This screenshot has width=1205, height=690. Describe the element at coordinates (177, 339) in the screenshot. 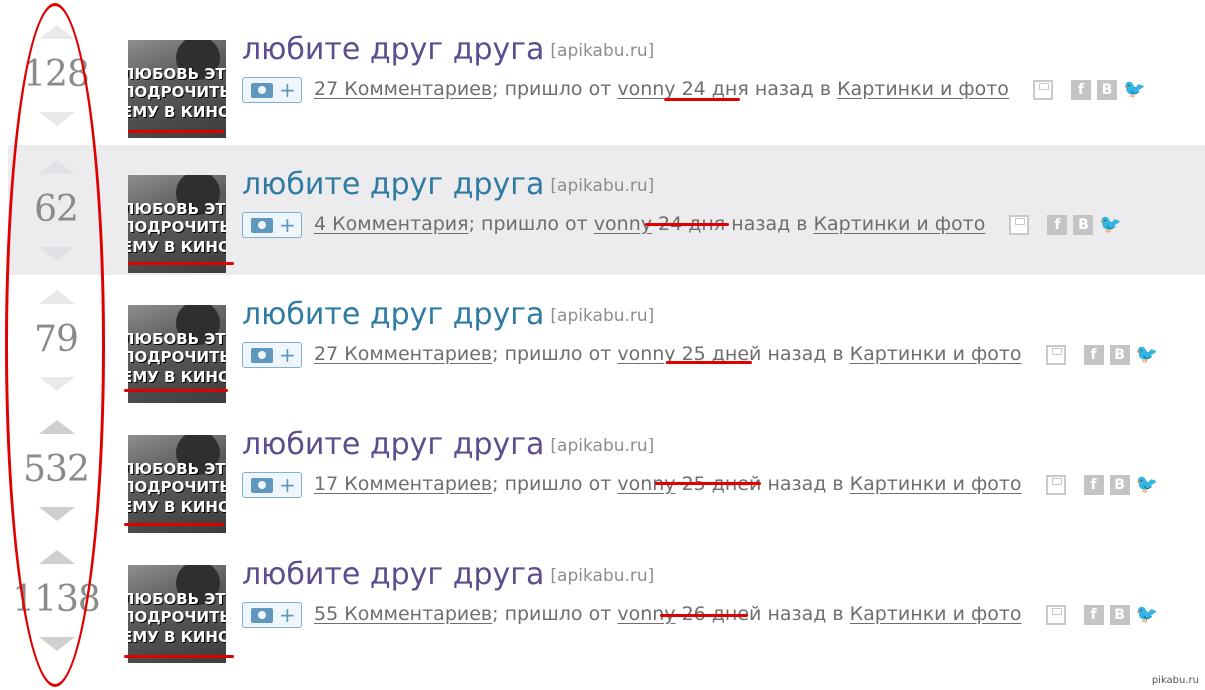

I see `thumbnail-text-line: ЛЮБОВЬ ЭТО` at that location.